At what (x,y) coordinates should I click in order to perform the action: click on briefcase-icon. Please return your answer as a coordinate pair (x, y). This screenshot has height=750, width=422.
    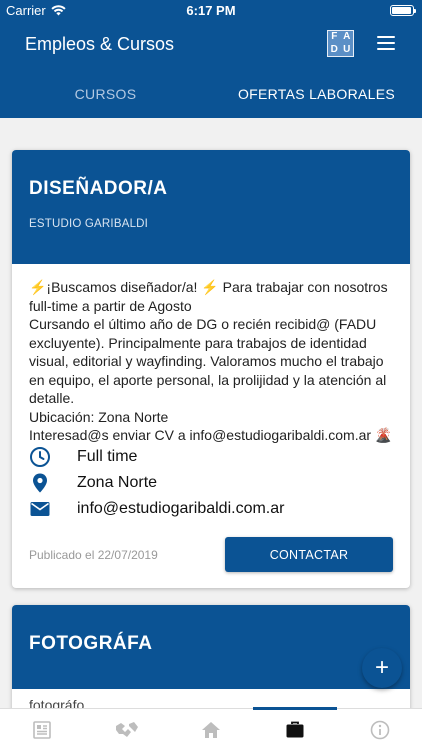
    Looking at the image, I should click on (295, 729).